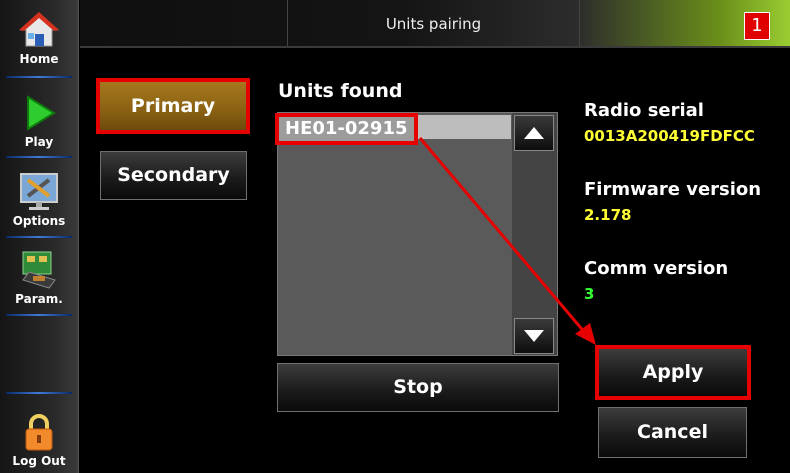 This screenshot has height=473, width=790. I want to click on scroll-up-button, so click(534, 133).